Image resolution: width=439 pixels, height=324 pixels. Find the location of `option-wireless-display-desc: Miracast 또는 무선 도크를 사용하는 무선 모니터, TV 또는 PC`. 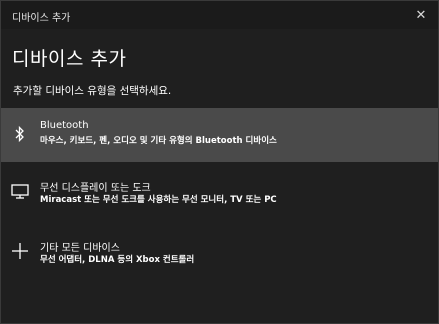

option-wireless-display-desc: Miracast 또는 무선 도크를 사용하는 무선 모니터, TV 또는 PC is located at coordinates (158, 200).